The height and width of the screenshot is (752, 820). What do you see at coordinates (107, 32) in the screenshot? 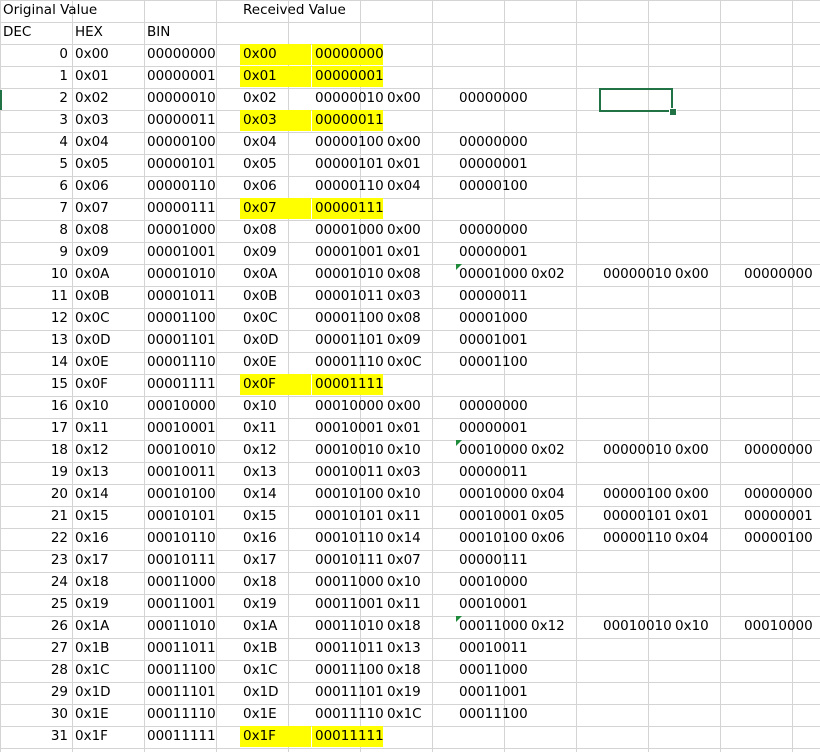
I see `hex-column-header: HEX` at bounding box center [107, 32].